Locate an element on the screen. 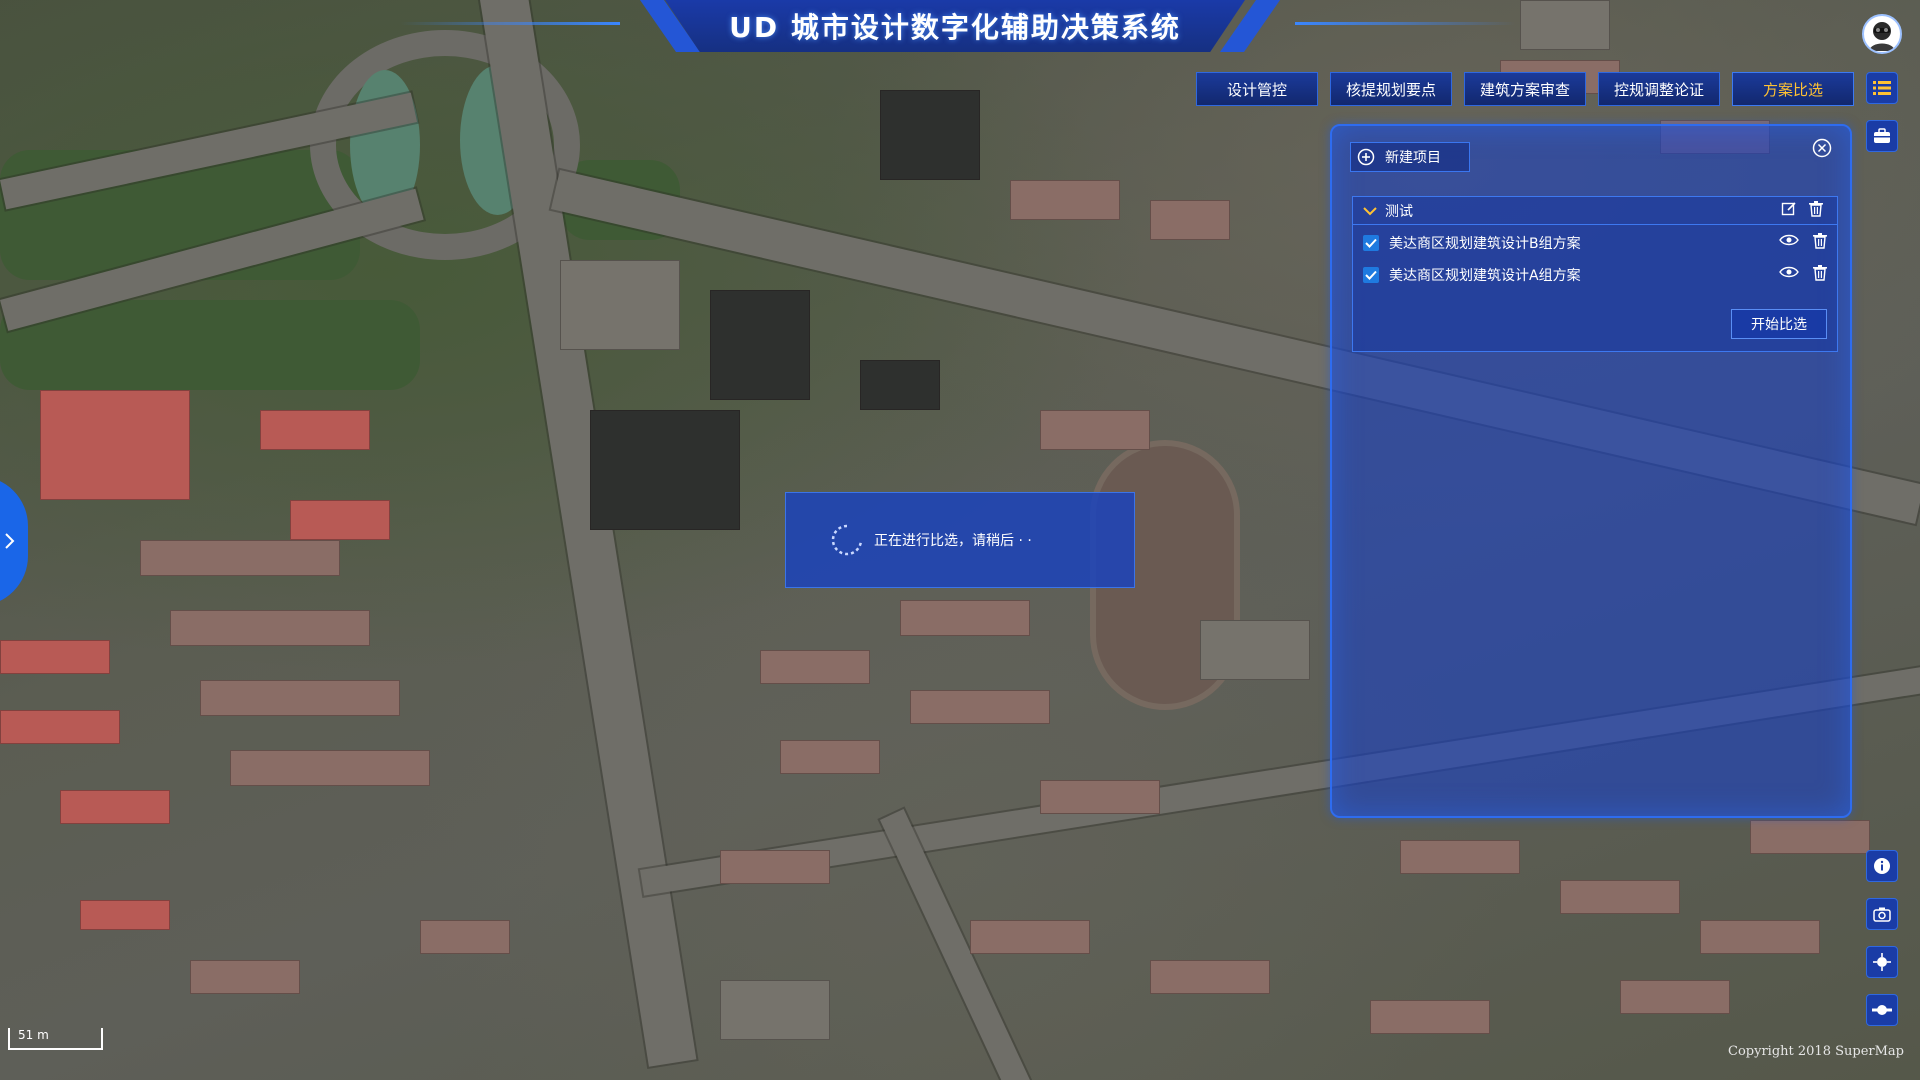  info-icon is located at coordinates (1882, 866).